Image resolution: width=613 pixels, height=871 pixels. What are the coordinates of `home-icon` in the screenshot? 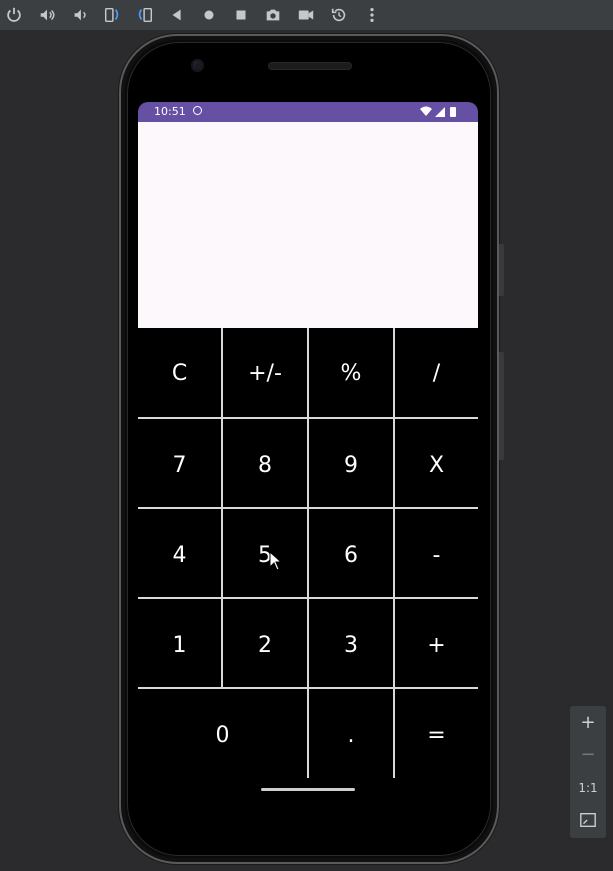 It's located at (209, 15).